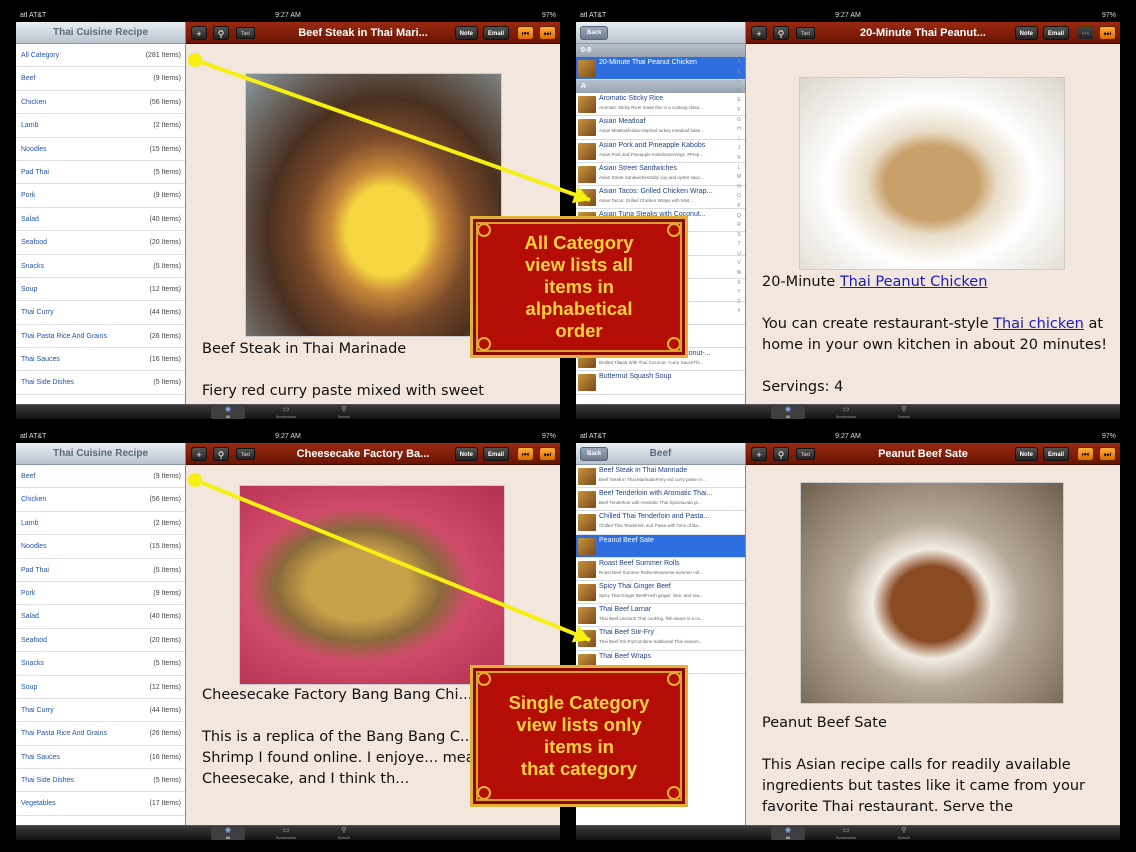  What do you see at coordinates (739, 284) in the screenshot?
I see `index-letter: X` at bounding box center [739, 284].